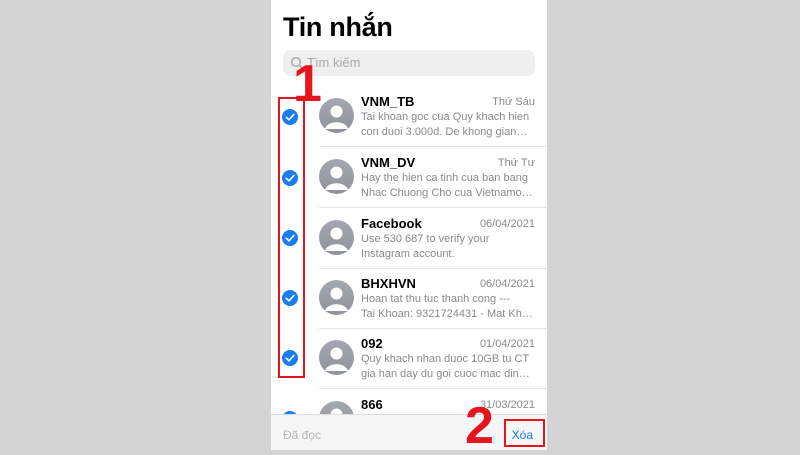  Describe the element at coordinates (516, 163) in the screenshot. I see `message-date: Thứ Tư` at that location.